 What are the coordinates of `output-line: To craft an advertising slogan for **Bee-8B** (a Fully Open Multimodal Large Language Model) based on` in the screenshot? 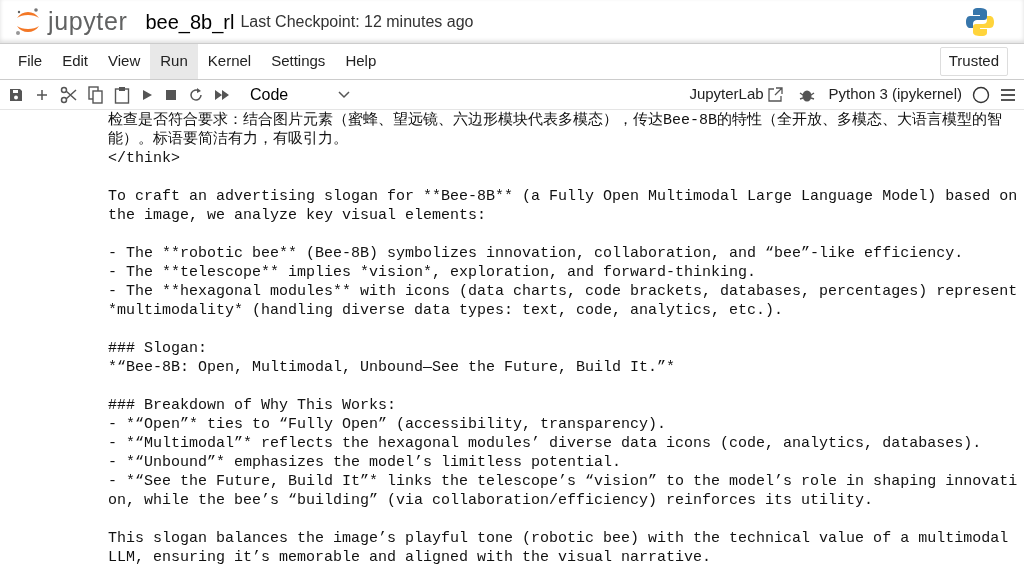 It's located at (563, 196).